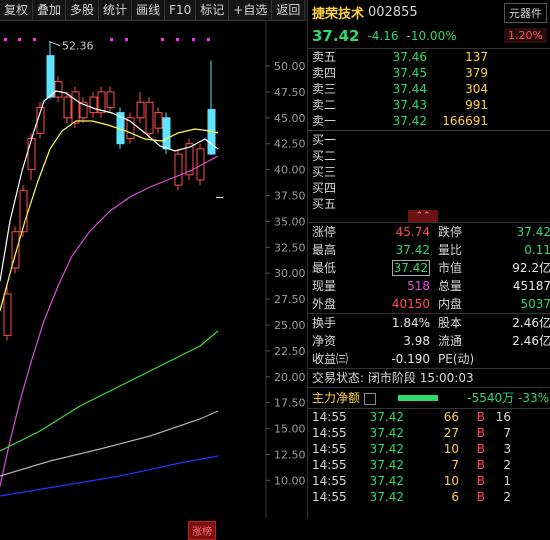  Describe the element at coordinates (181, 10) in the screenshot. I see `f10-button: F10` at that location.